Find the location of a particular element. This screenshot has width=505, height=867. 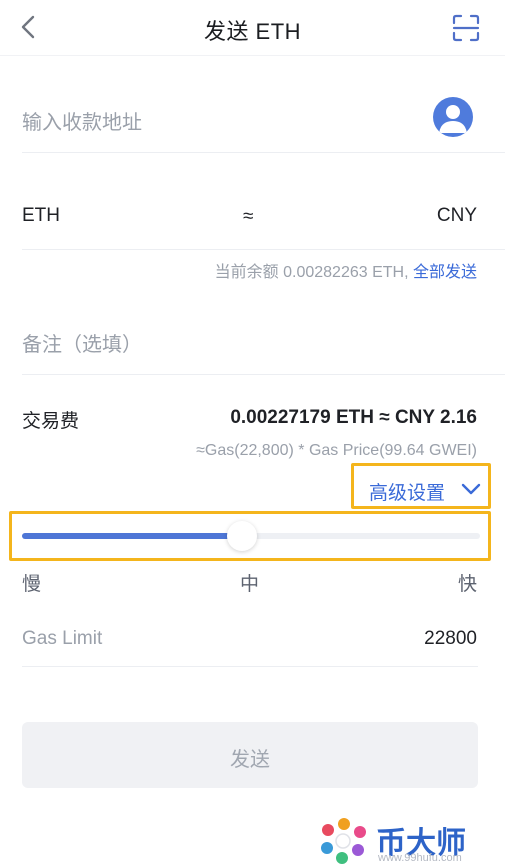

fee-value: 0.00227179 ETH ≈ CNY 2.16 is located at coordinates (353, 417).